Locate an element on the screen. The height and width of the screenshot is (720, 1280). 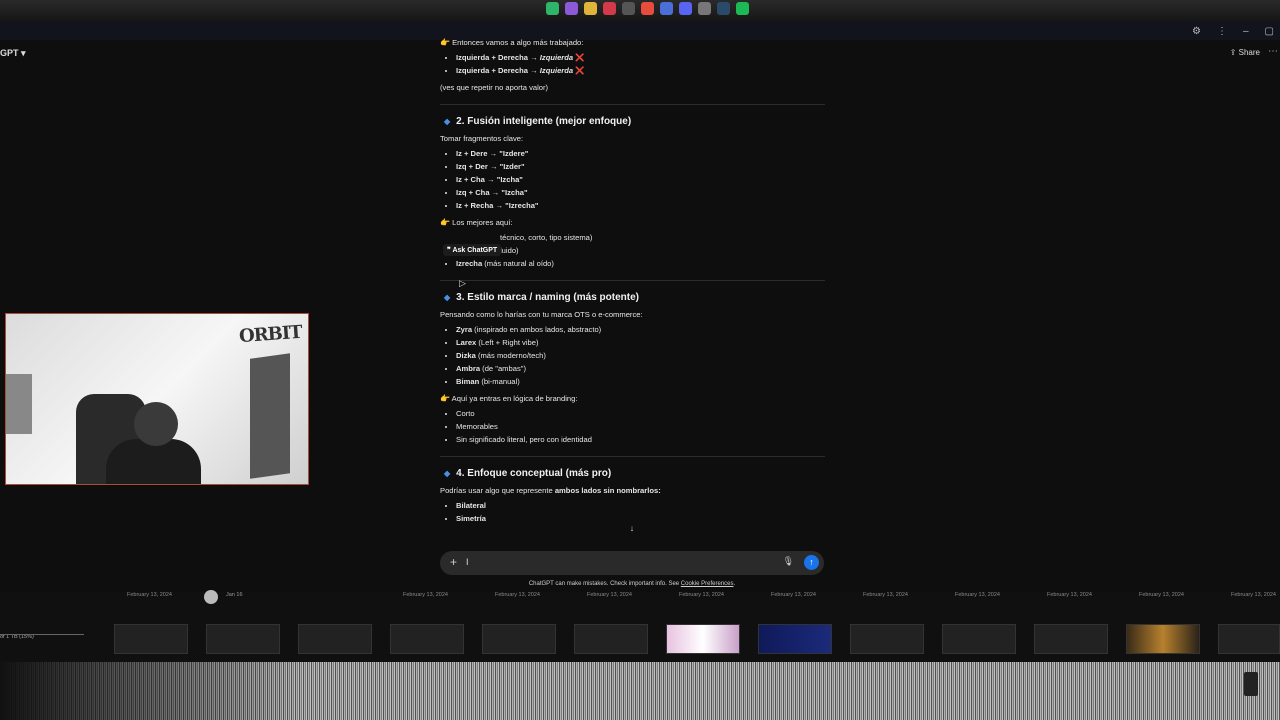
avatar is located at coordinates (211, 597).